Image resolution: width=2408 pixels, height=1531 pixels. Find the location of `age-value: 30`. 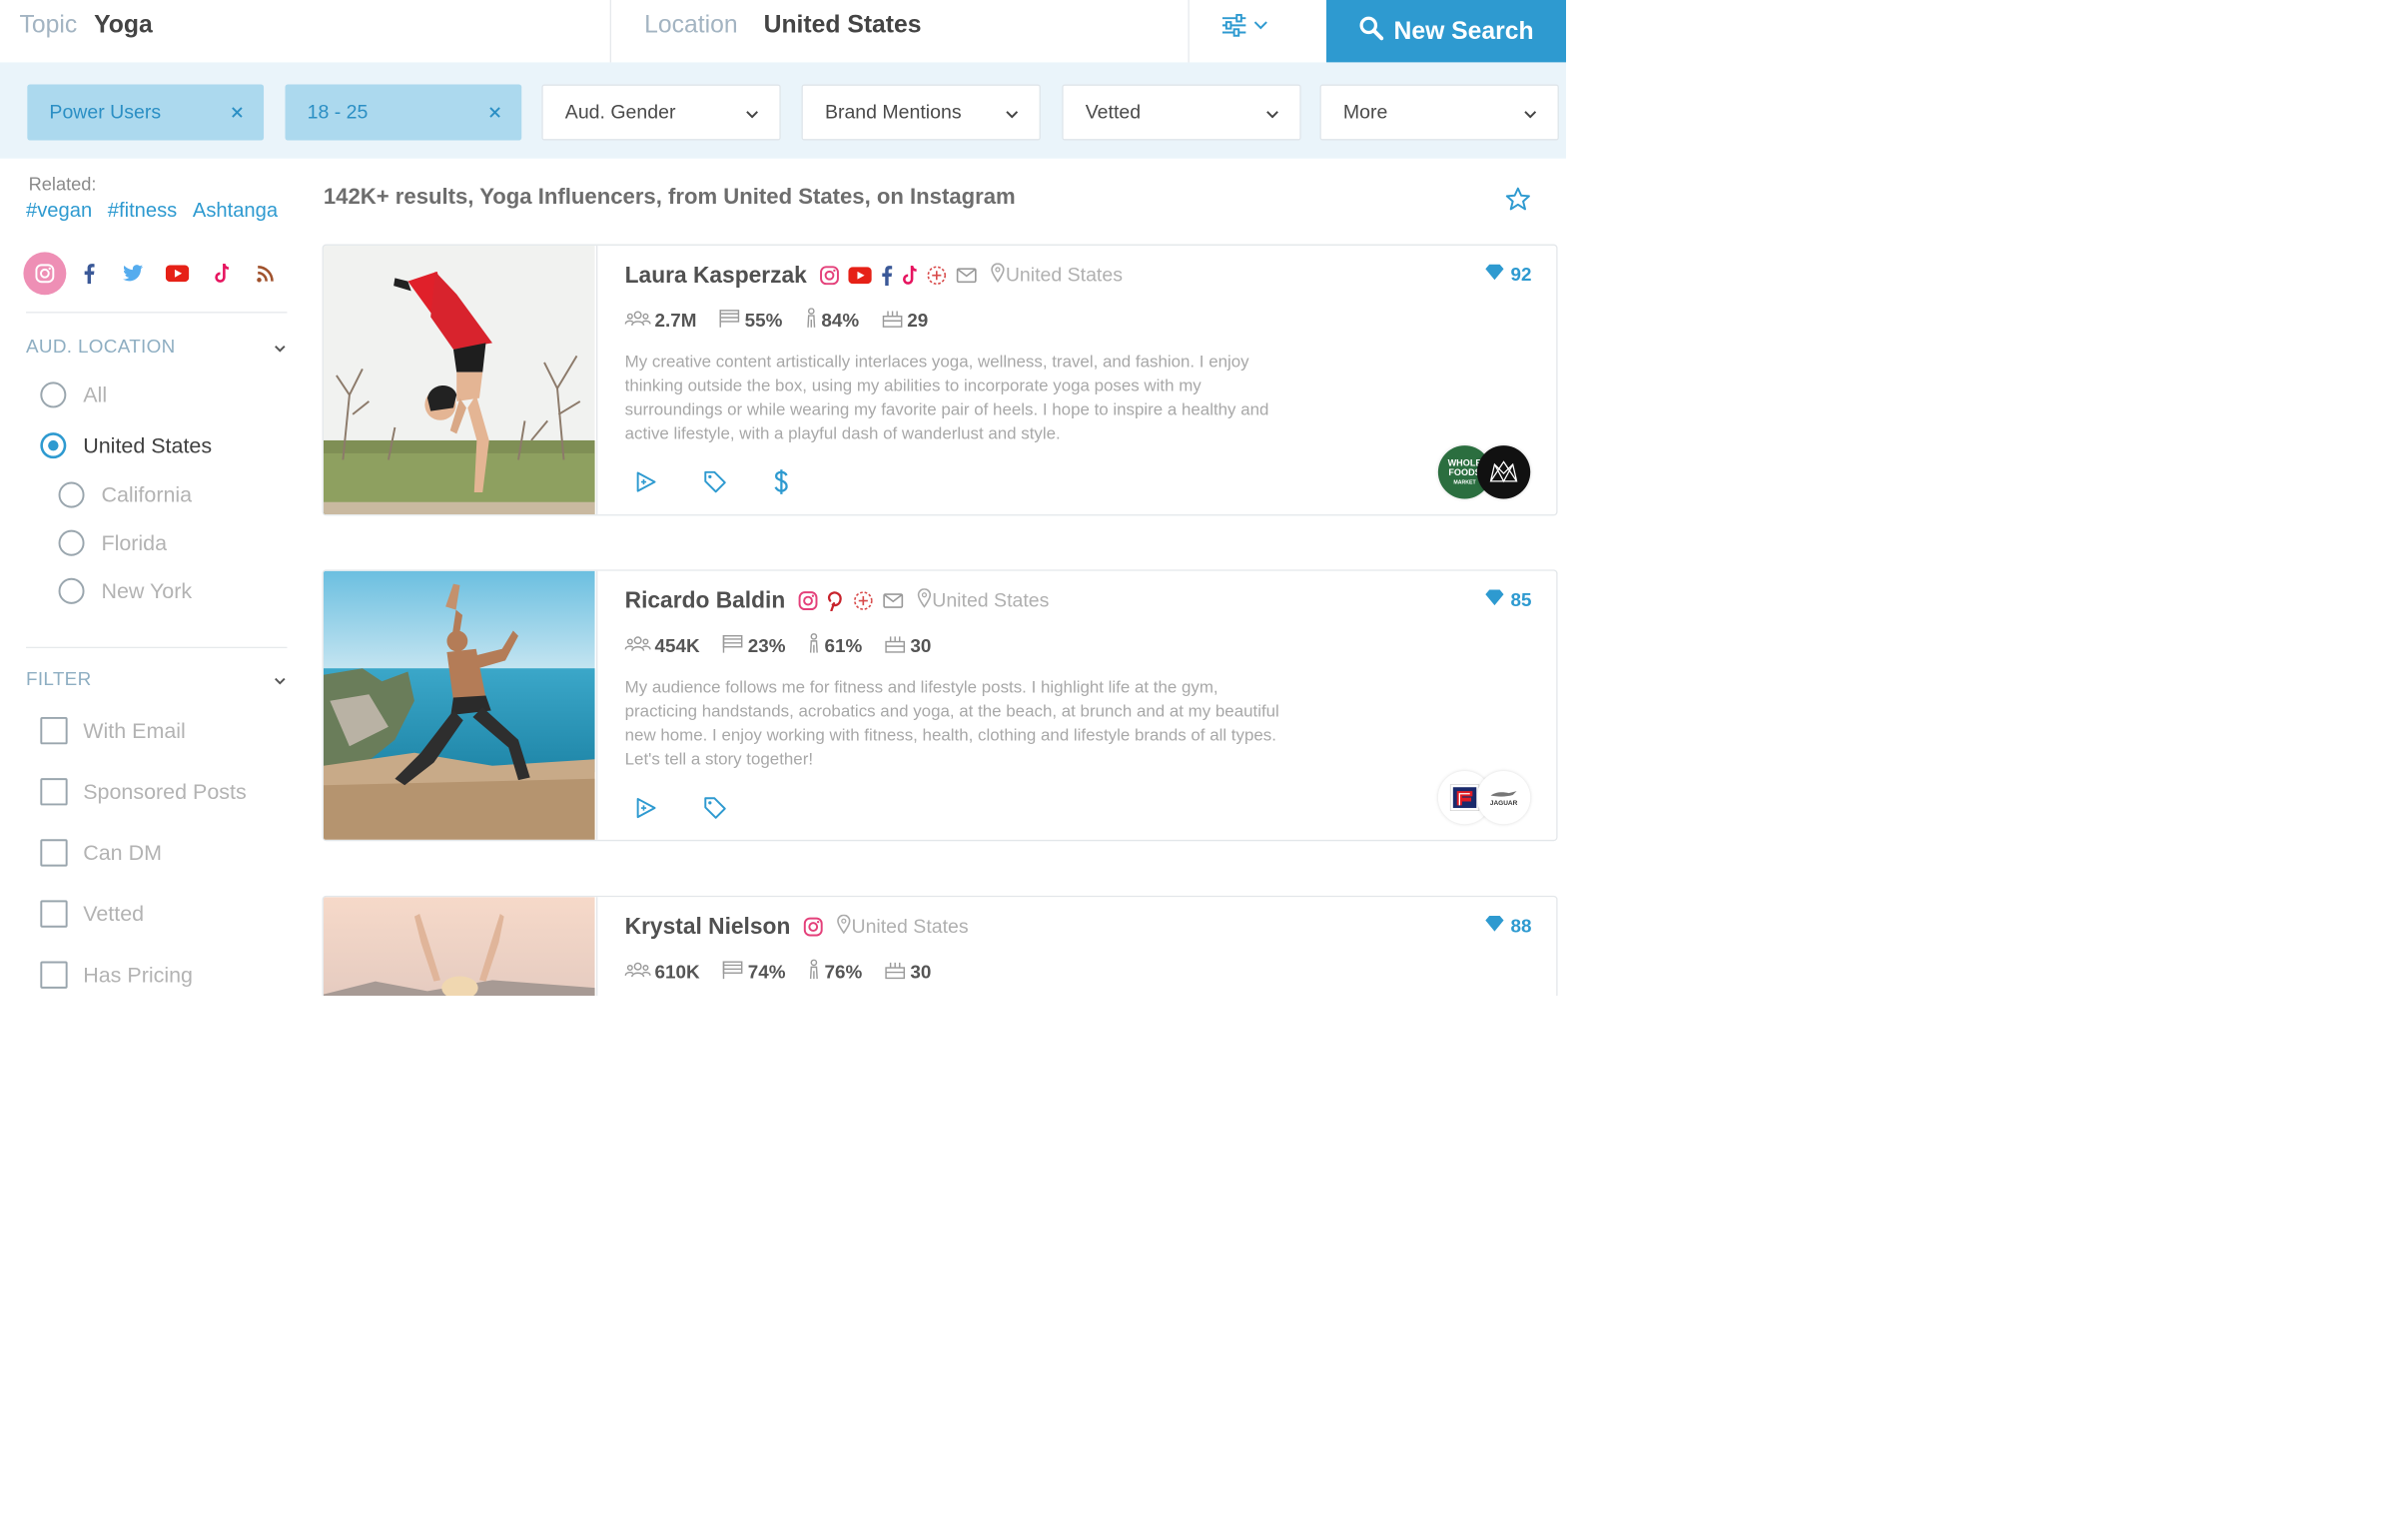

age-value: 30 is located at coordinates (921, 646).